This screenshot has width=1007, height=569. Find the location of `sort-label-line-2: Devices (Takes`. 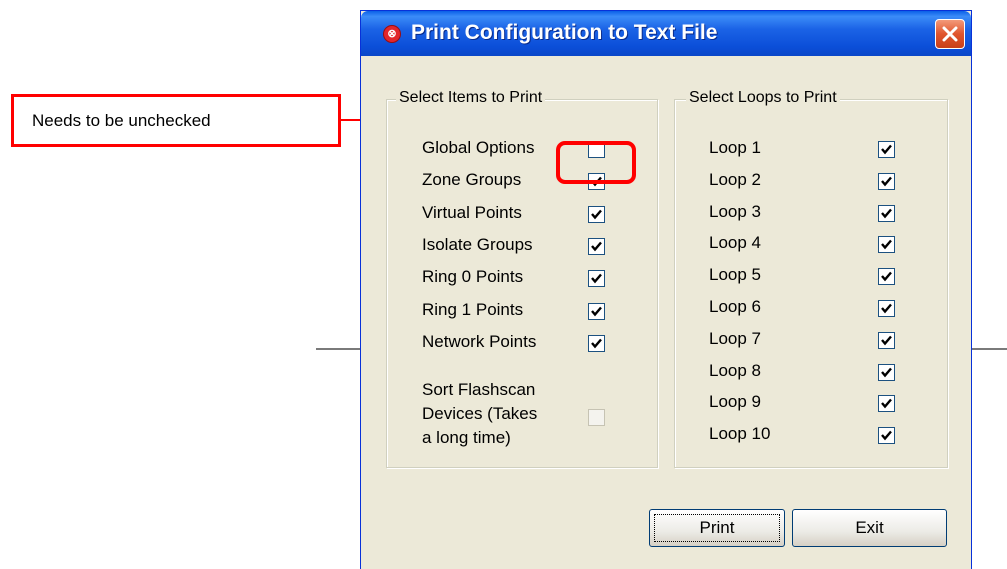

sort-label-line-2: Devices (Takes is located at coordinates (480, 413).